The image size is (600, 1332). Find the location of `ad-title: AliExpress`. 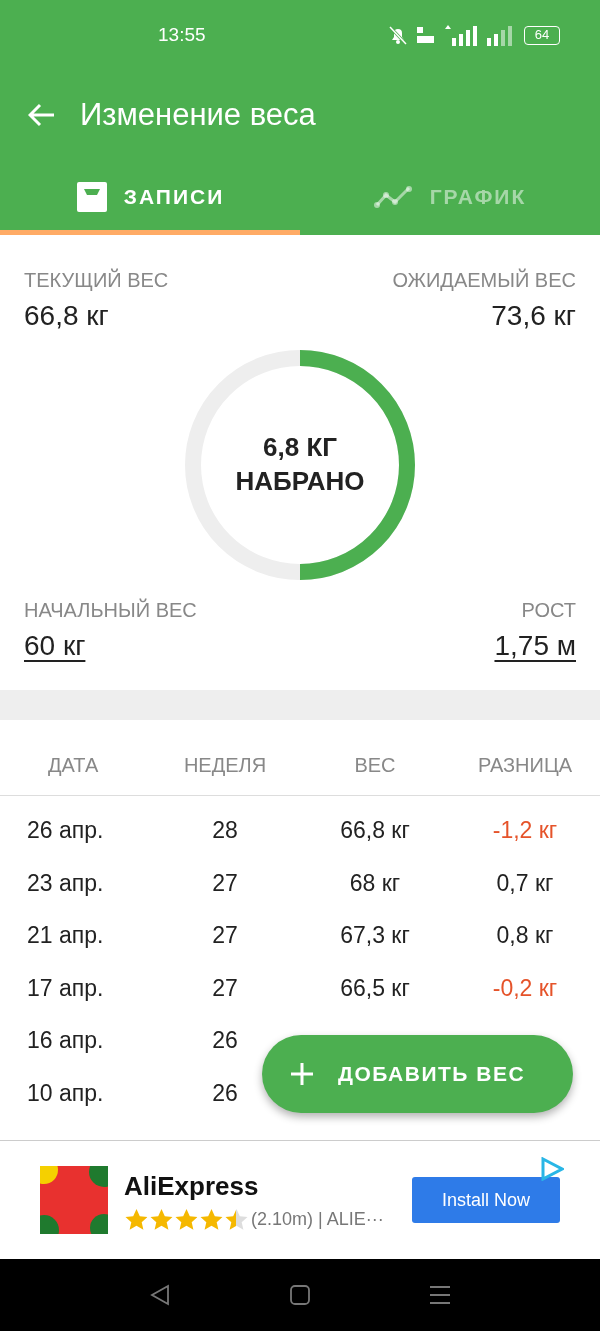

ad-title: AliExpress is located at coordinates (192, 1186).